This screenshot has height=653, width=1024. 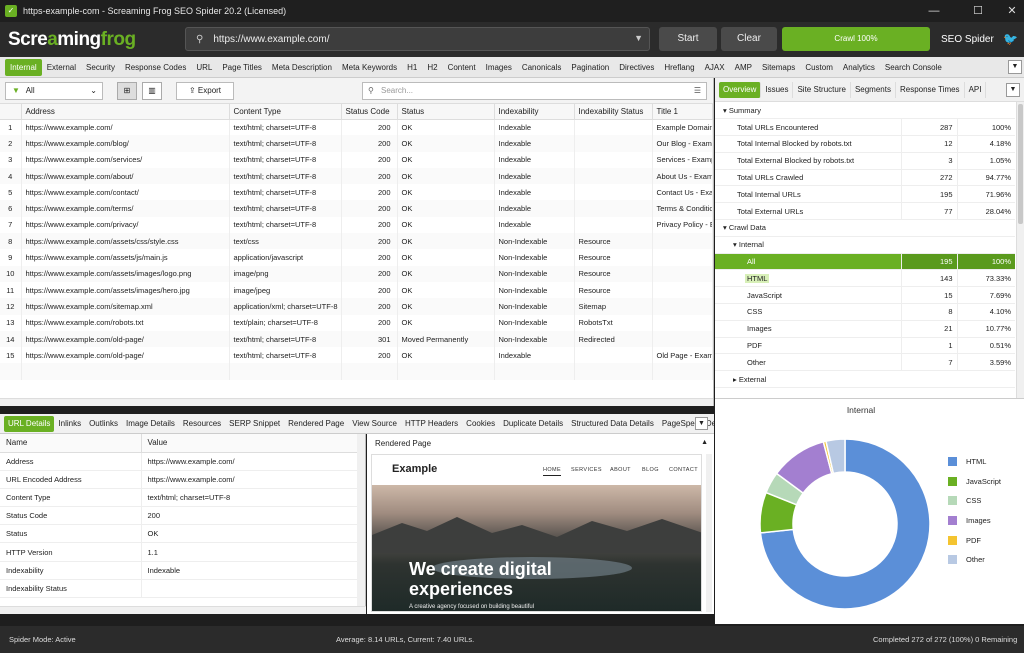 What do you see at coordinates (865, 312) in the screenshot?
I see `overview-row: CSS 8 4.10%` at bounding box center [865, 312].